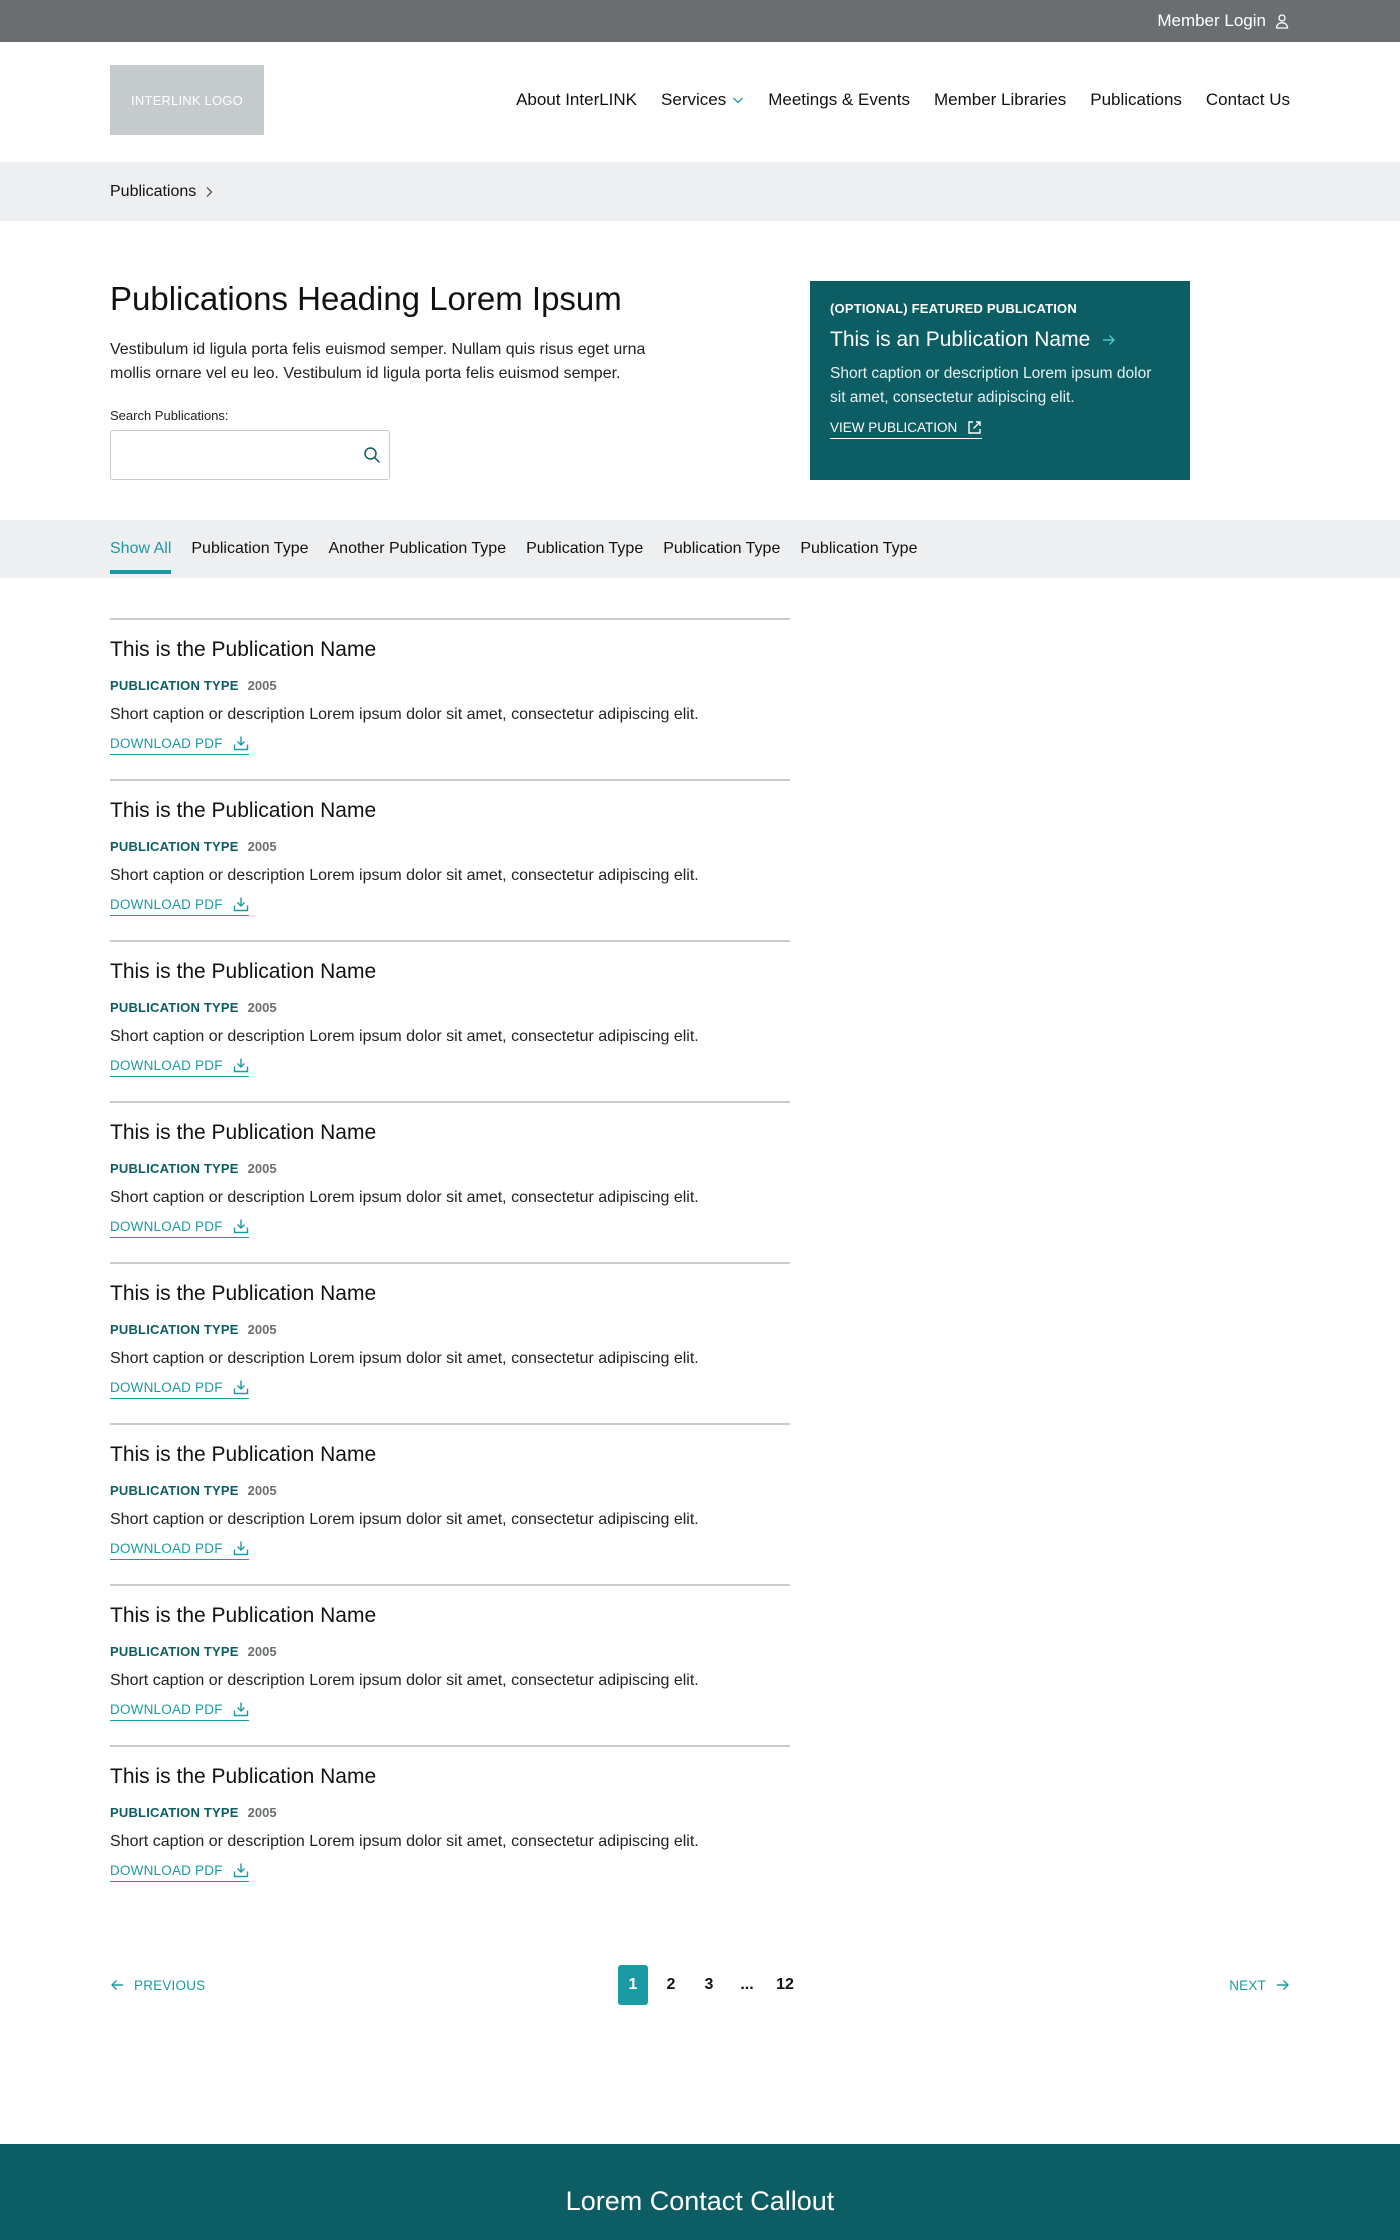  I want to click on page-button: 3, so click(709, 1985).